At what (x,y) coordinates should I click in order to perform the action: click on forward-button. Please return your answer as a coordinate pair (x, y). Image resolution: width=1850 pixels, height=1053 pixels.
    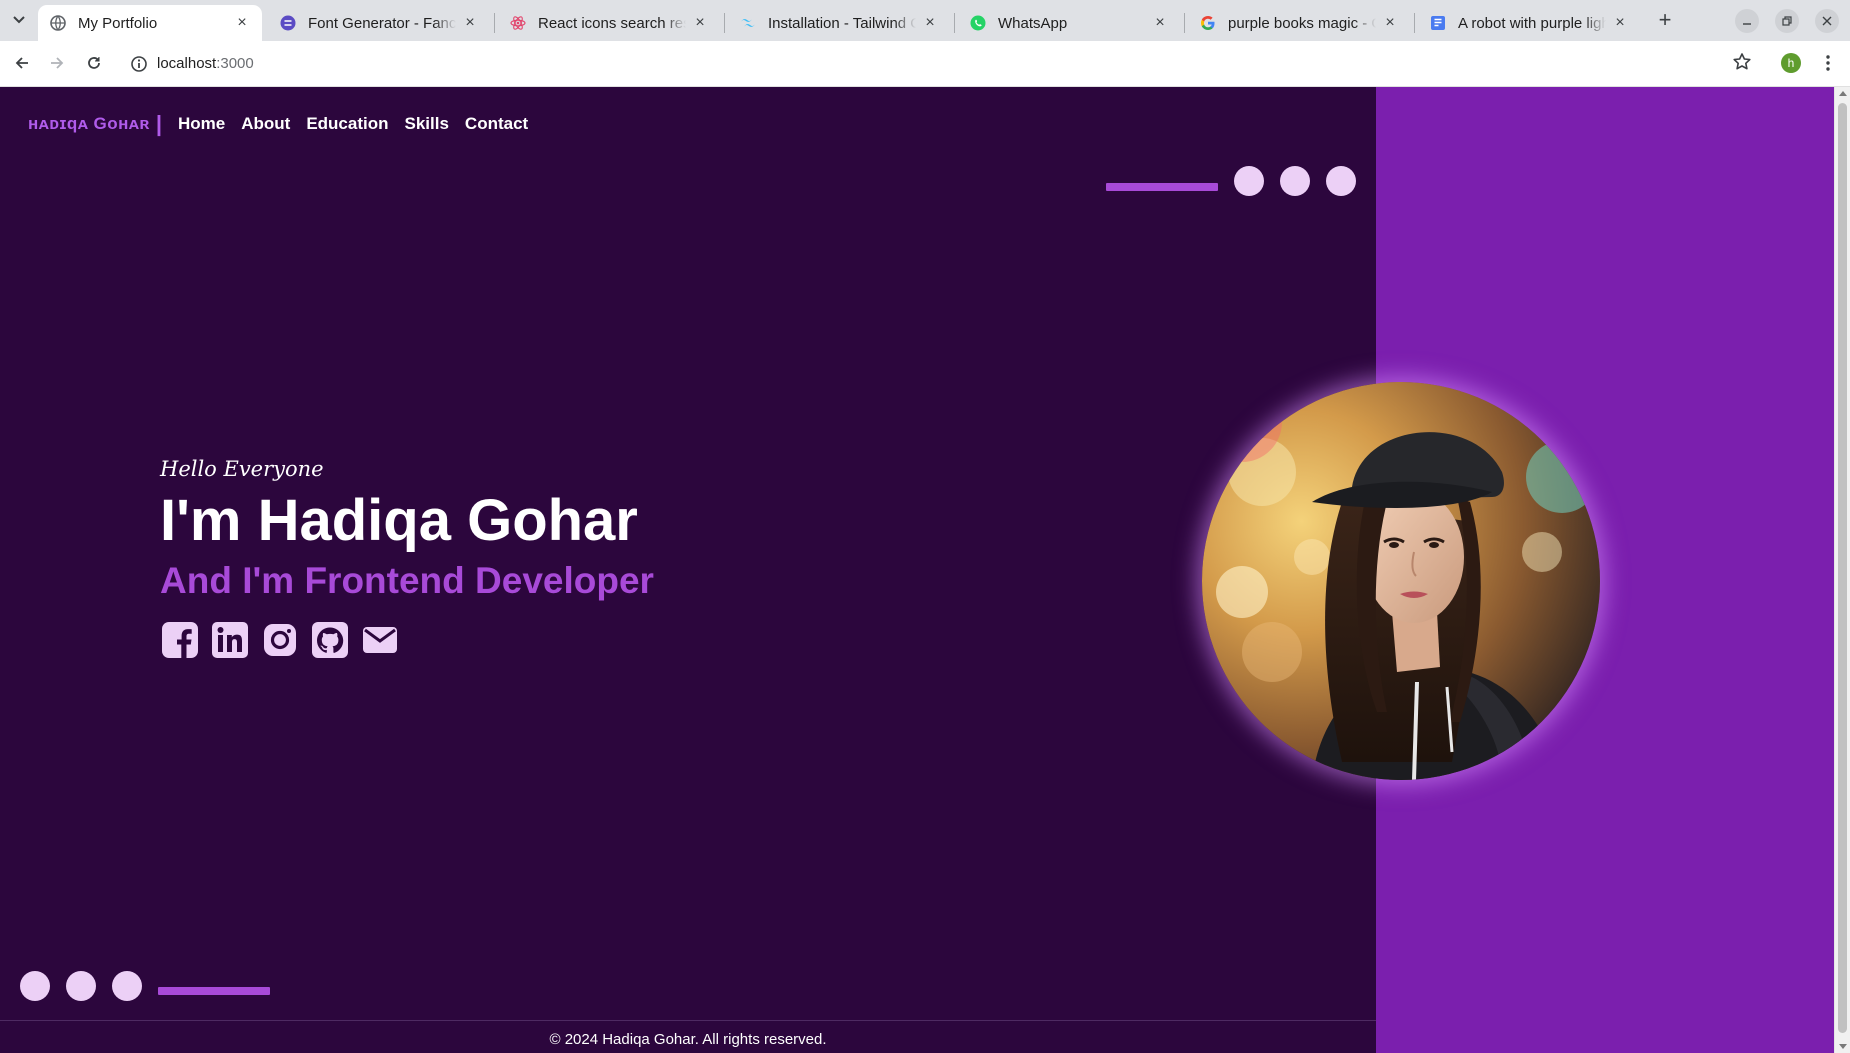
    Looking at the image, I should click on (57, 63).